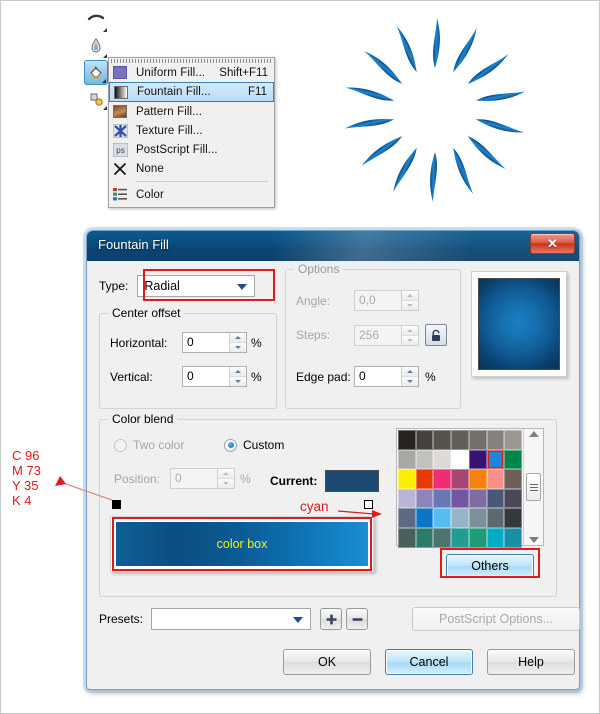 The image size is (600, 714). I want to click on vertical-stepper: 0, so click(214, 376).